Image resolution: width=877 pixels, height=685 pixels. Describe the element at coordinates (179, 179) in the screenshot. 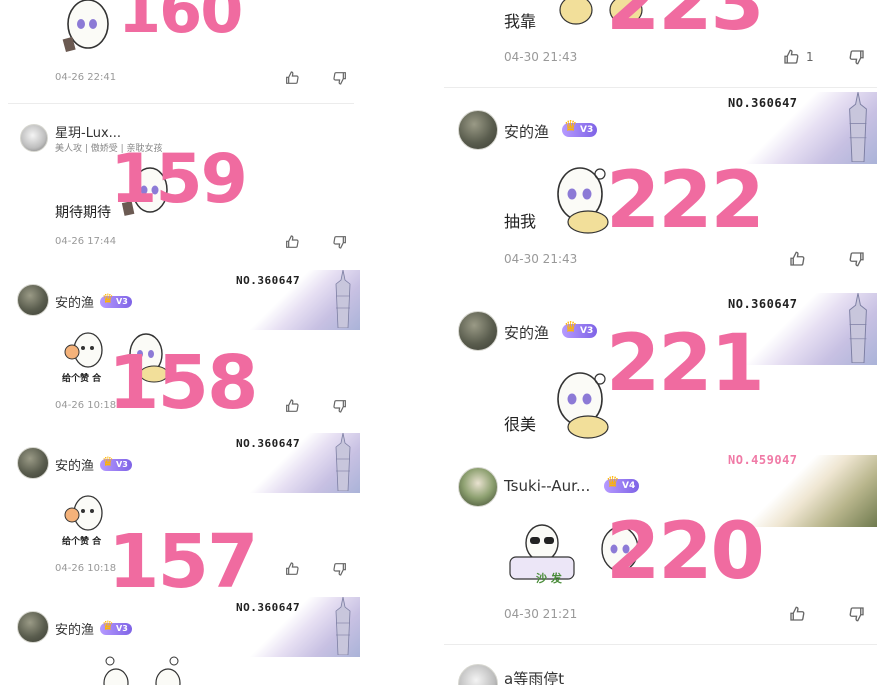

I see `comment-number-overlay: 159` at that location.